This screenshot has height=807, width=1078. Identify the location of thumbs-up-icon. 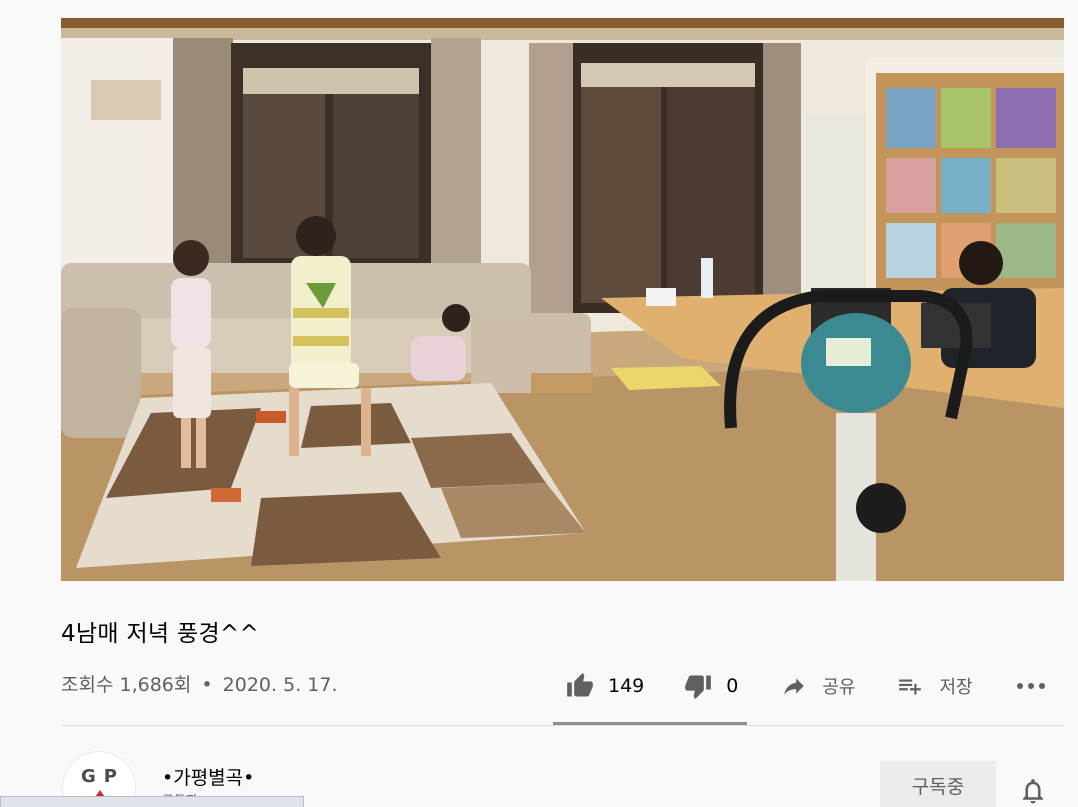
(580, 685).